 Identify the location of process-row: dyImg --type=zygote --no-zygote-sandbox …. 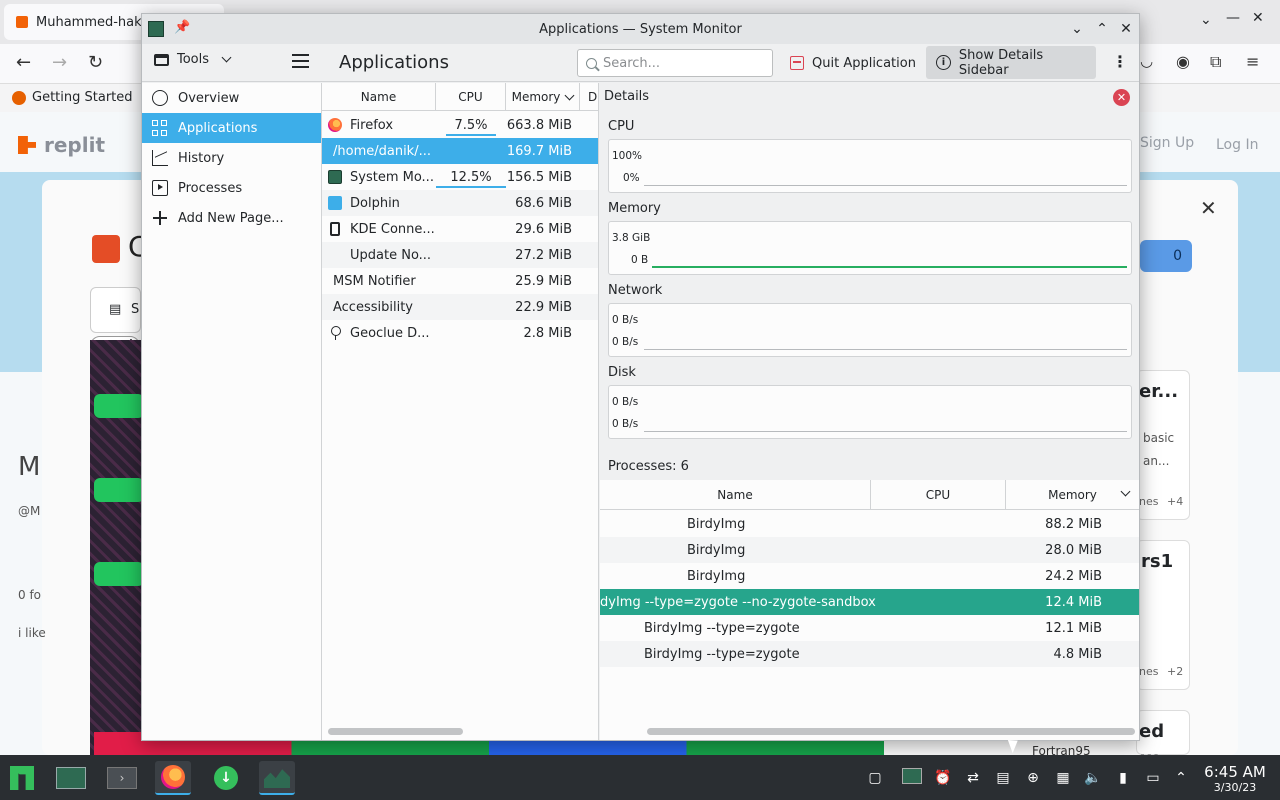
(869, 602).